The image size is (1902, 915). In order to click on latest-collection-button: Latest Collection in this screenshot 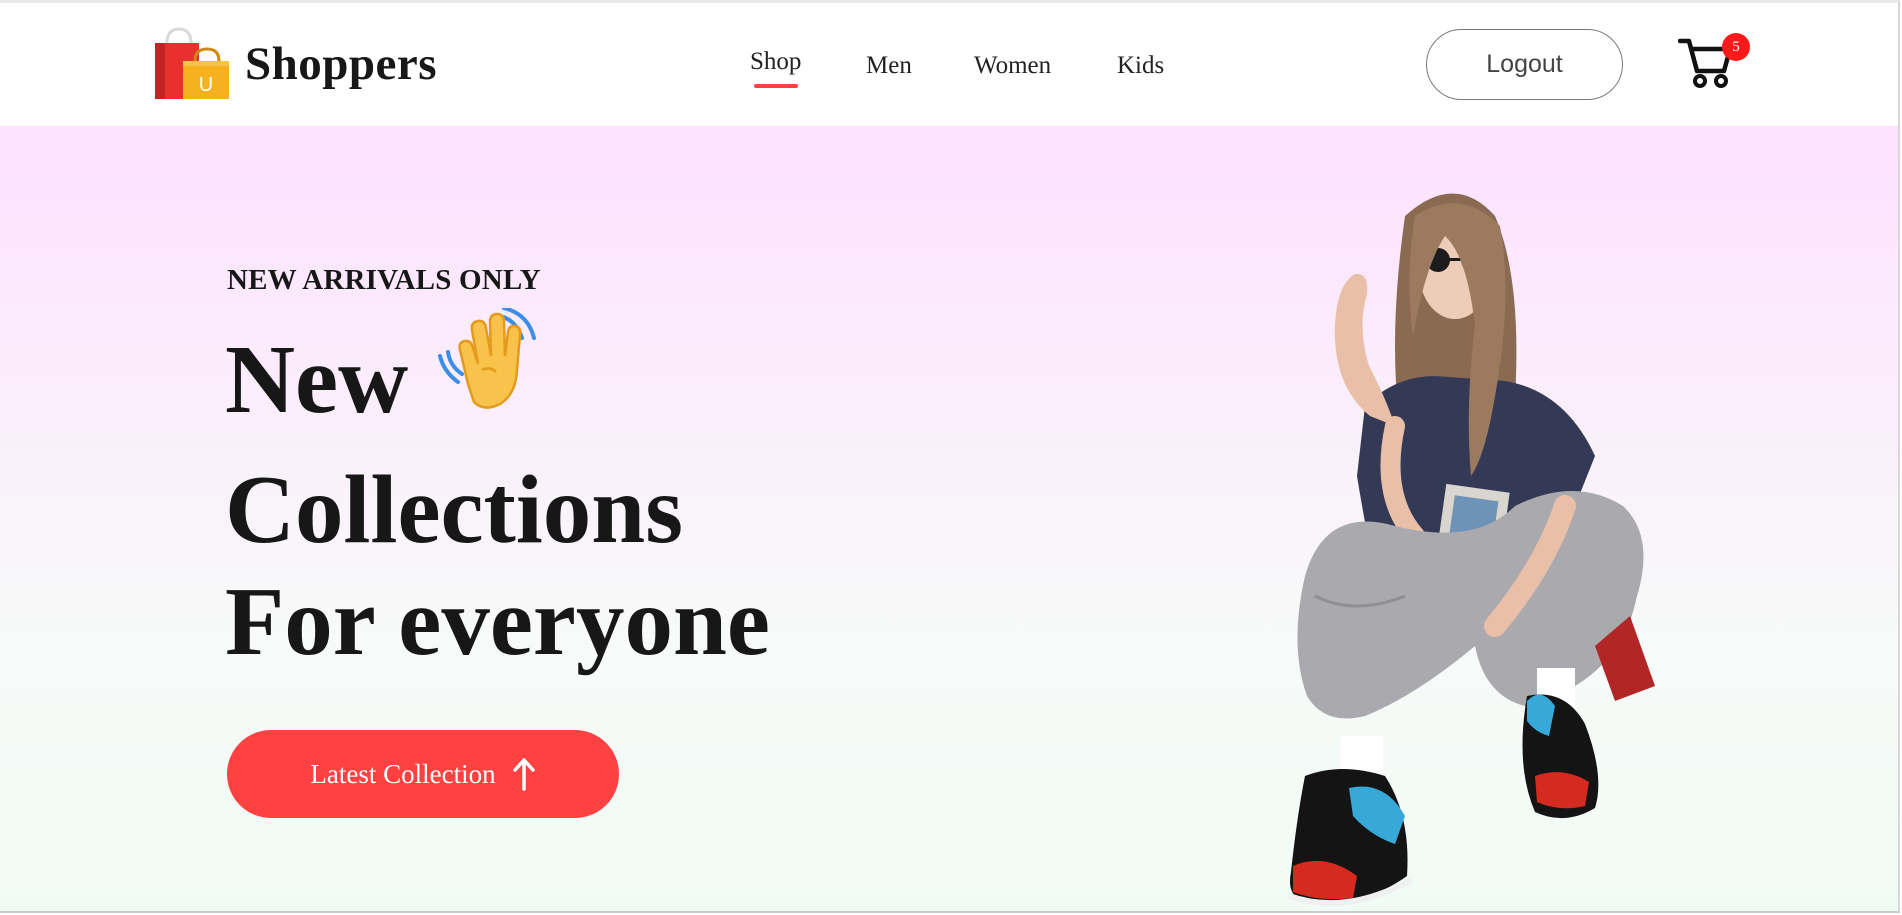, I will do `click(423, 774)`.